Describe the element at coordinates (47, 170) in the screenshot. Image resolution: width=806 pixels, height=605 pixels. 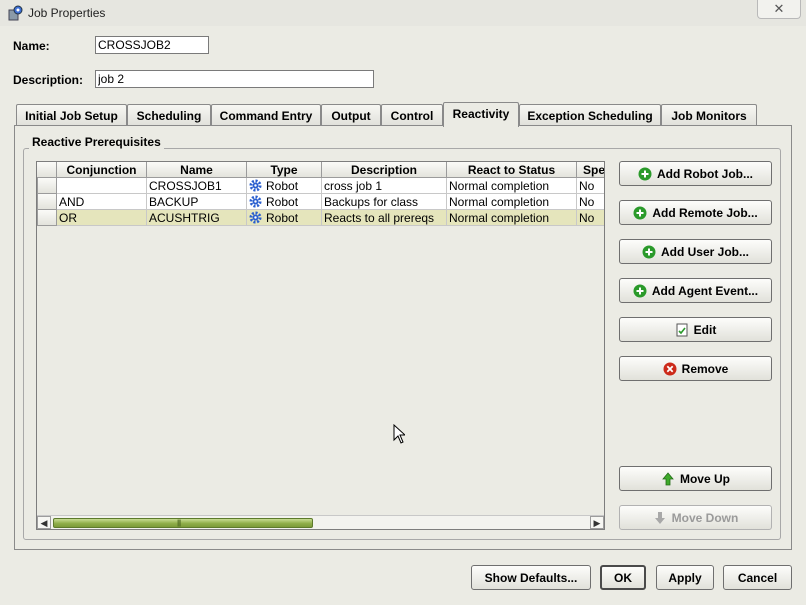
I see `row-header-corner` at that location.